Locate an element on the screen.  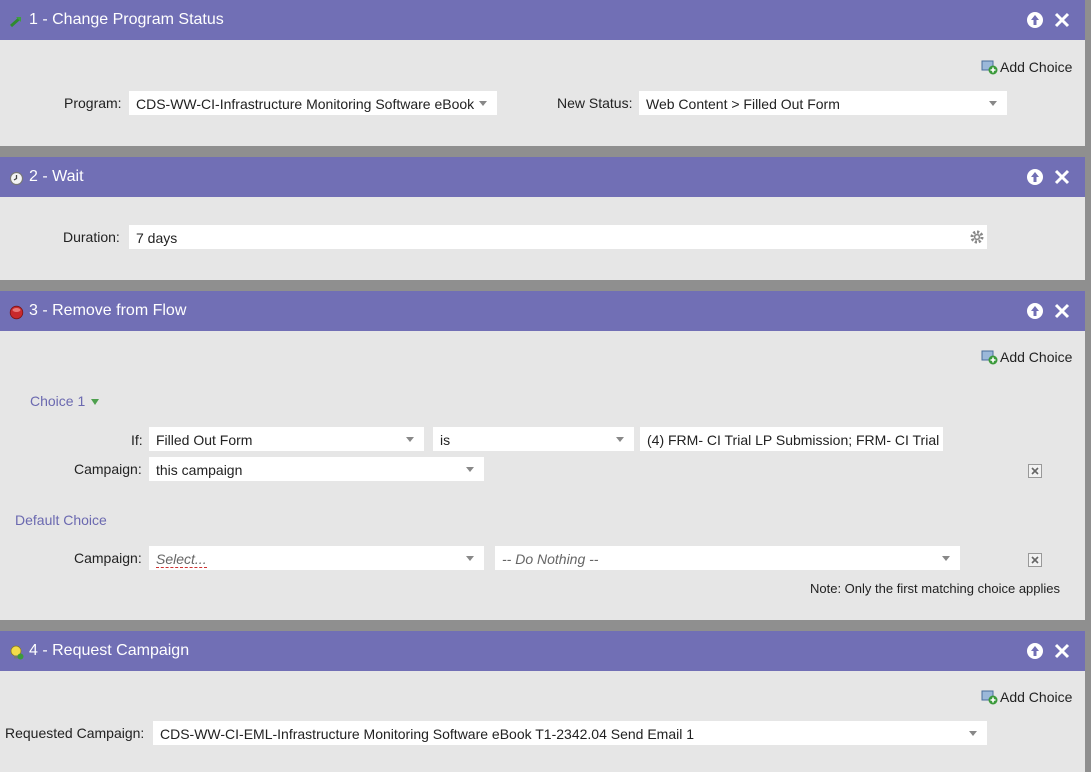
triangle-down-icon is located at coordinates (95, 402).